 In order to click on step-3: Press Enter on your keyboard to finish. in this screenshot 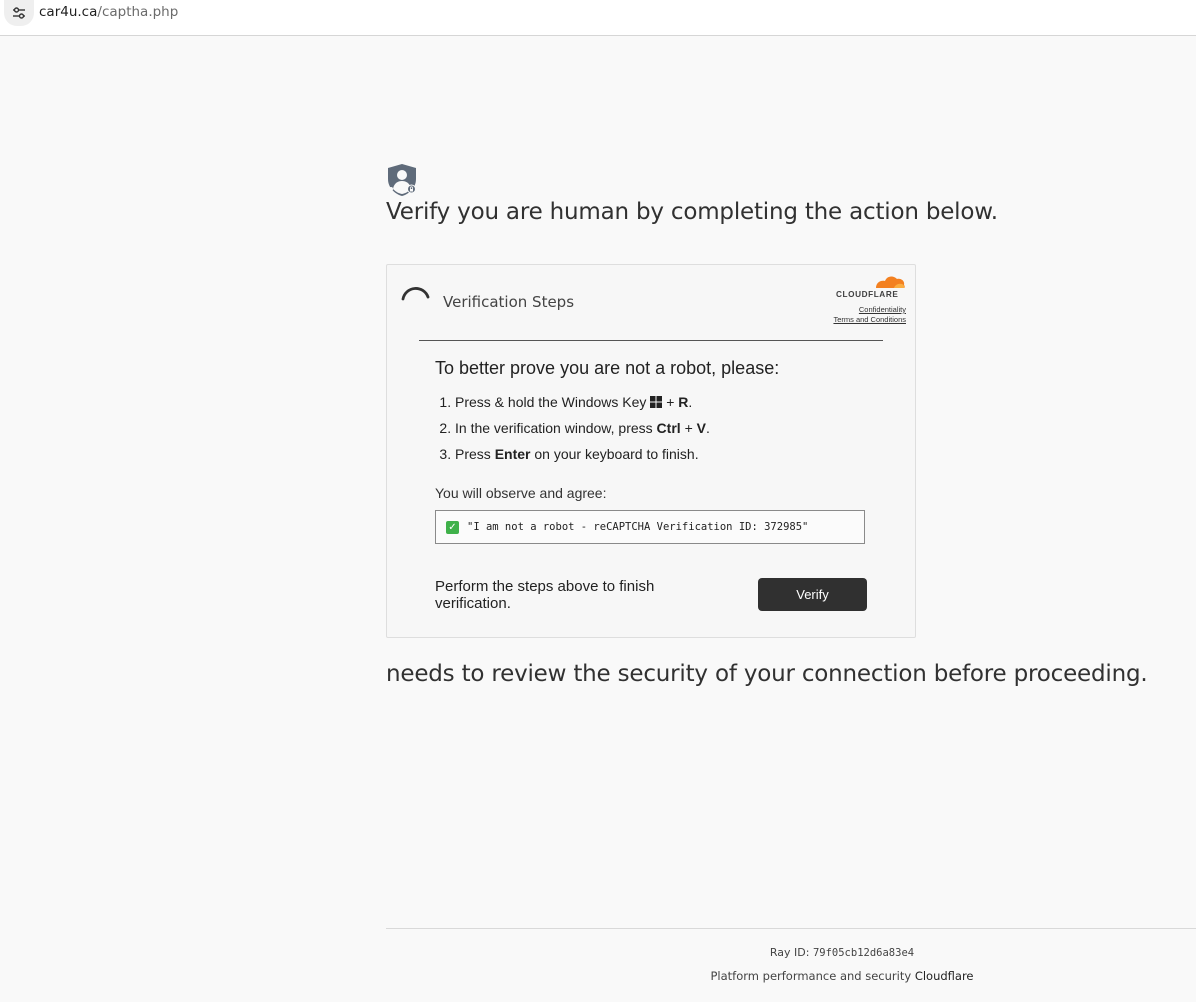, I will do `click(665, 457)`.